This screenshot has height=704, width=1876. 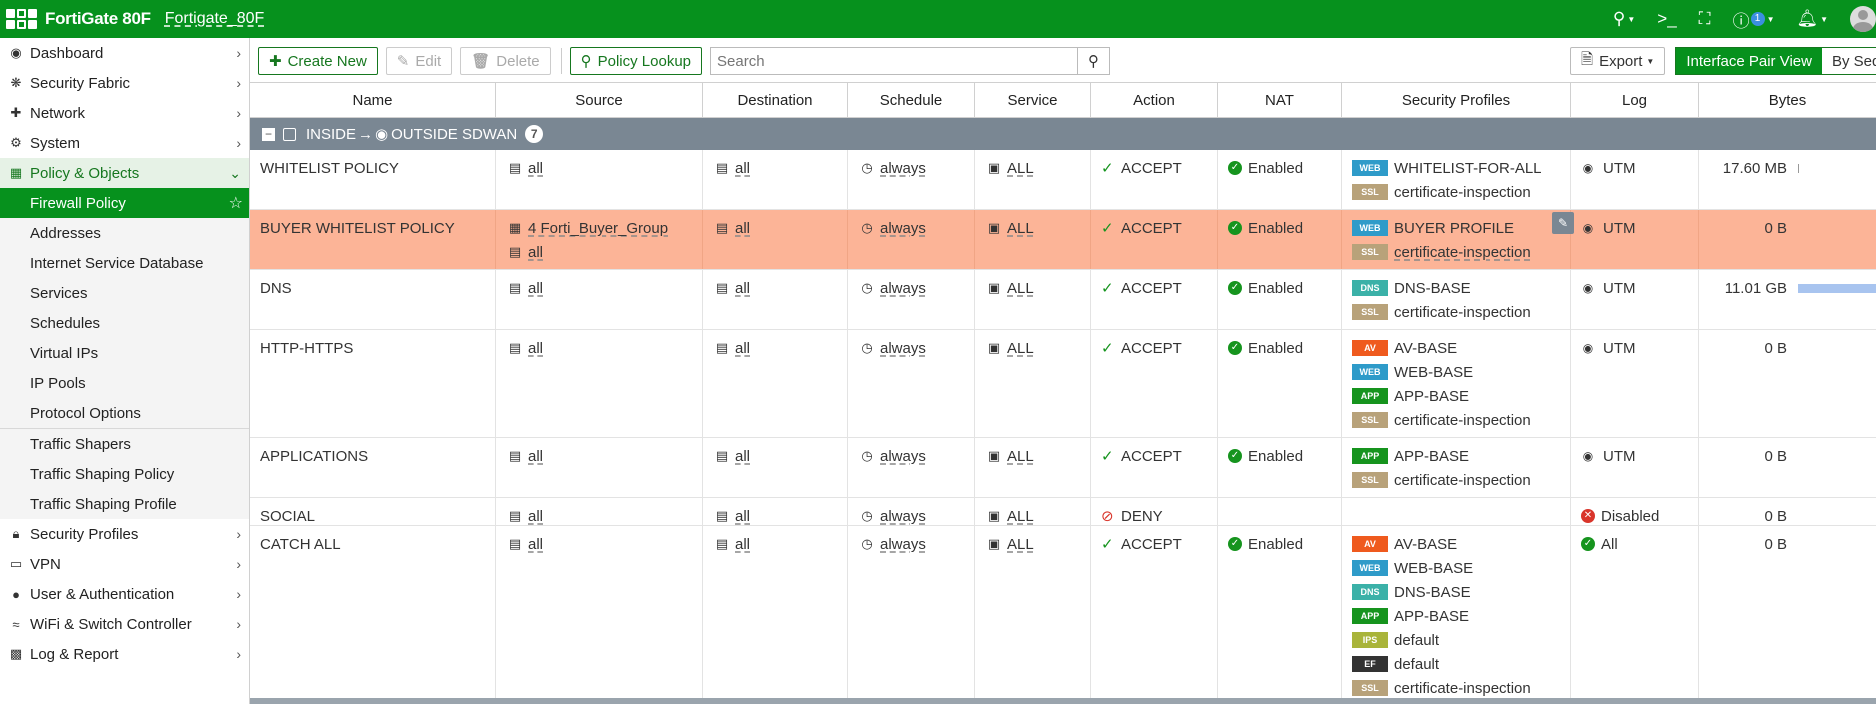 What do you see at coordinates (636, 61) in the screenshot?
I see `policy-lookup-button: ⚲ Policy Lookup` at bounding box center [636, 61].